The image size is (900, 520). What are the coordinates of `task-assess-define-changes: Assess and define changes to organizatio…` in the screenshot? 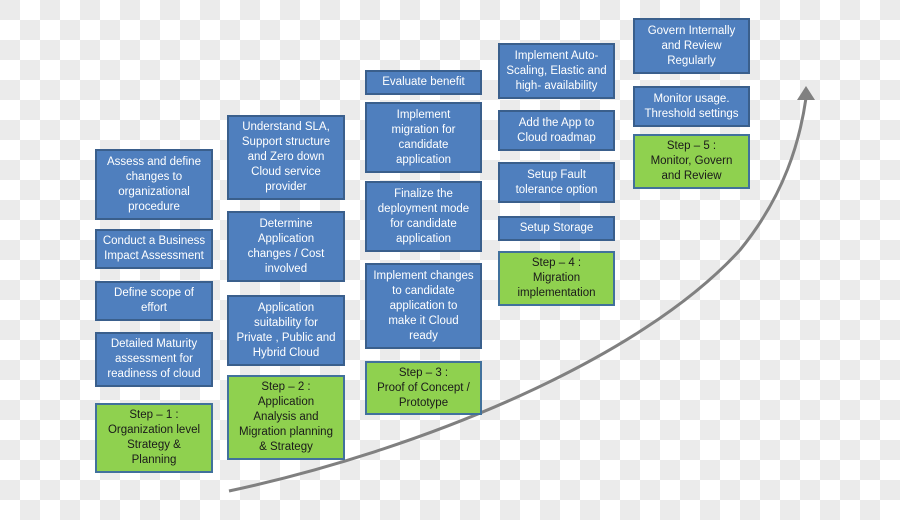 It's located at (154, 184).